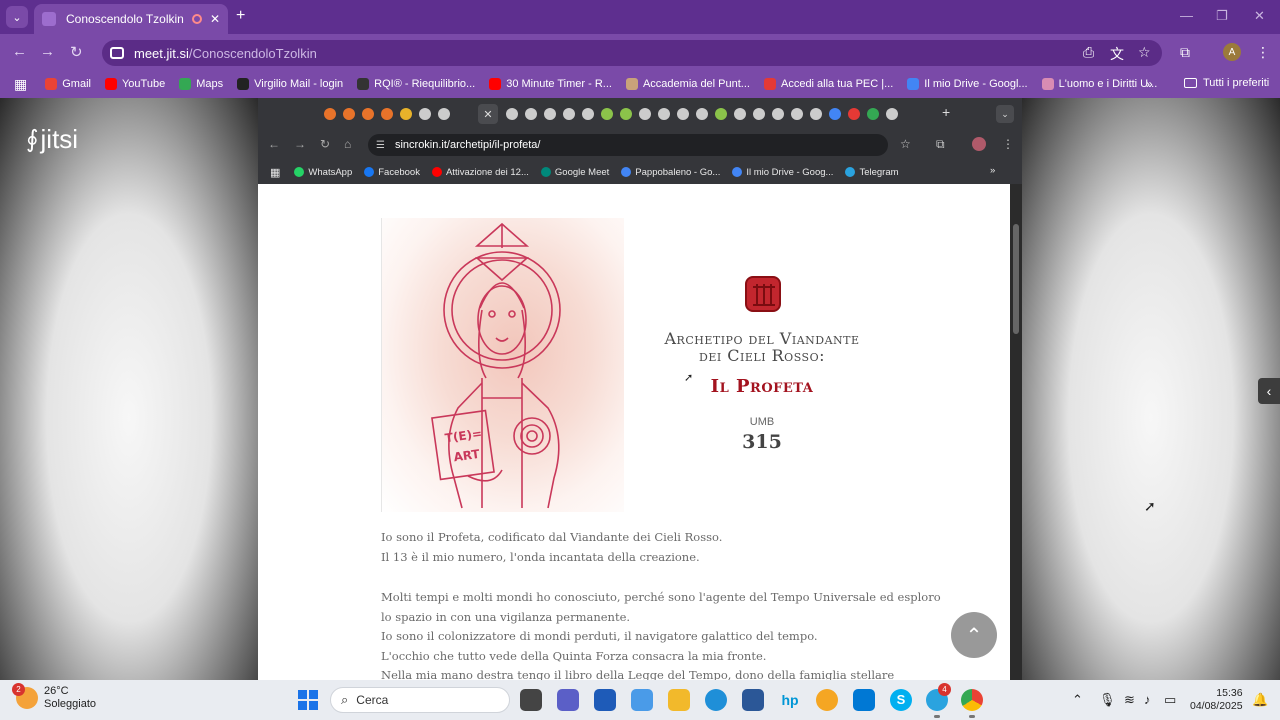 The height and width of the screenshot is (720, 1280). Describe the element at coordinates (201, 84) in the screenshot. I see `bookmark-item: Maps` at that location.